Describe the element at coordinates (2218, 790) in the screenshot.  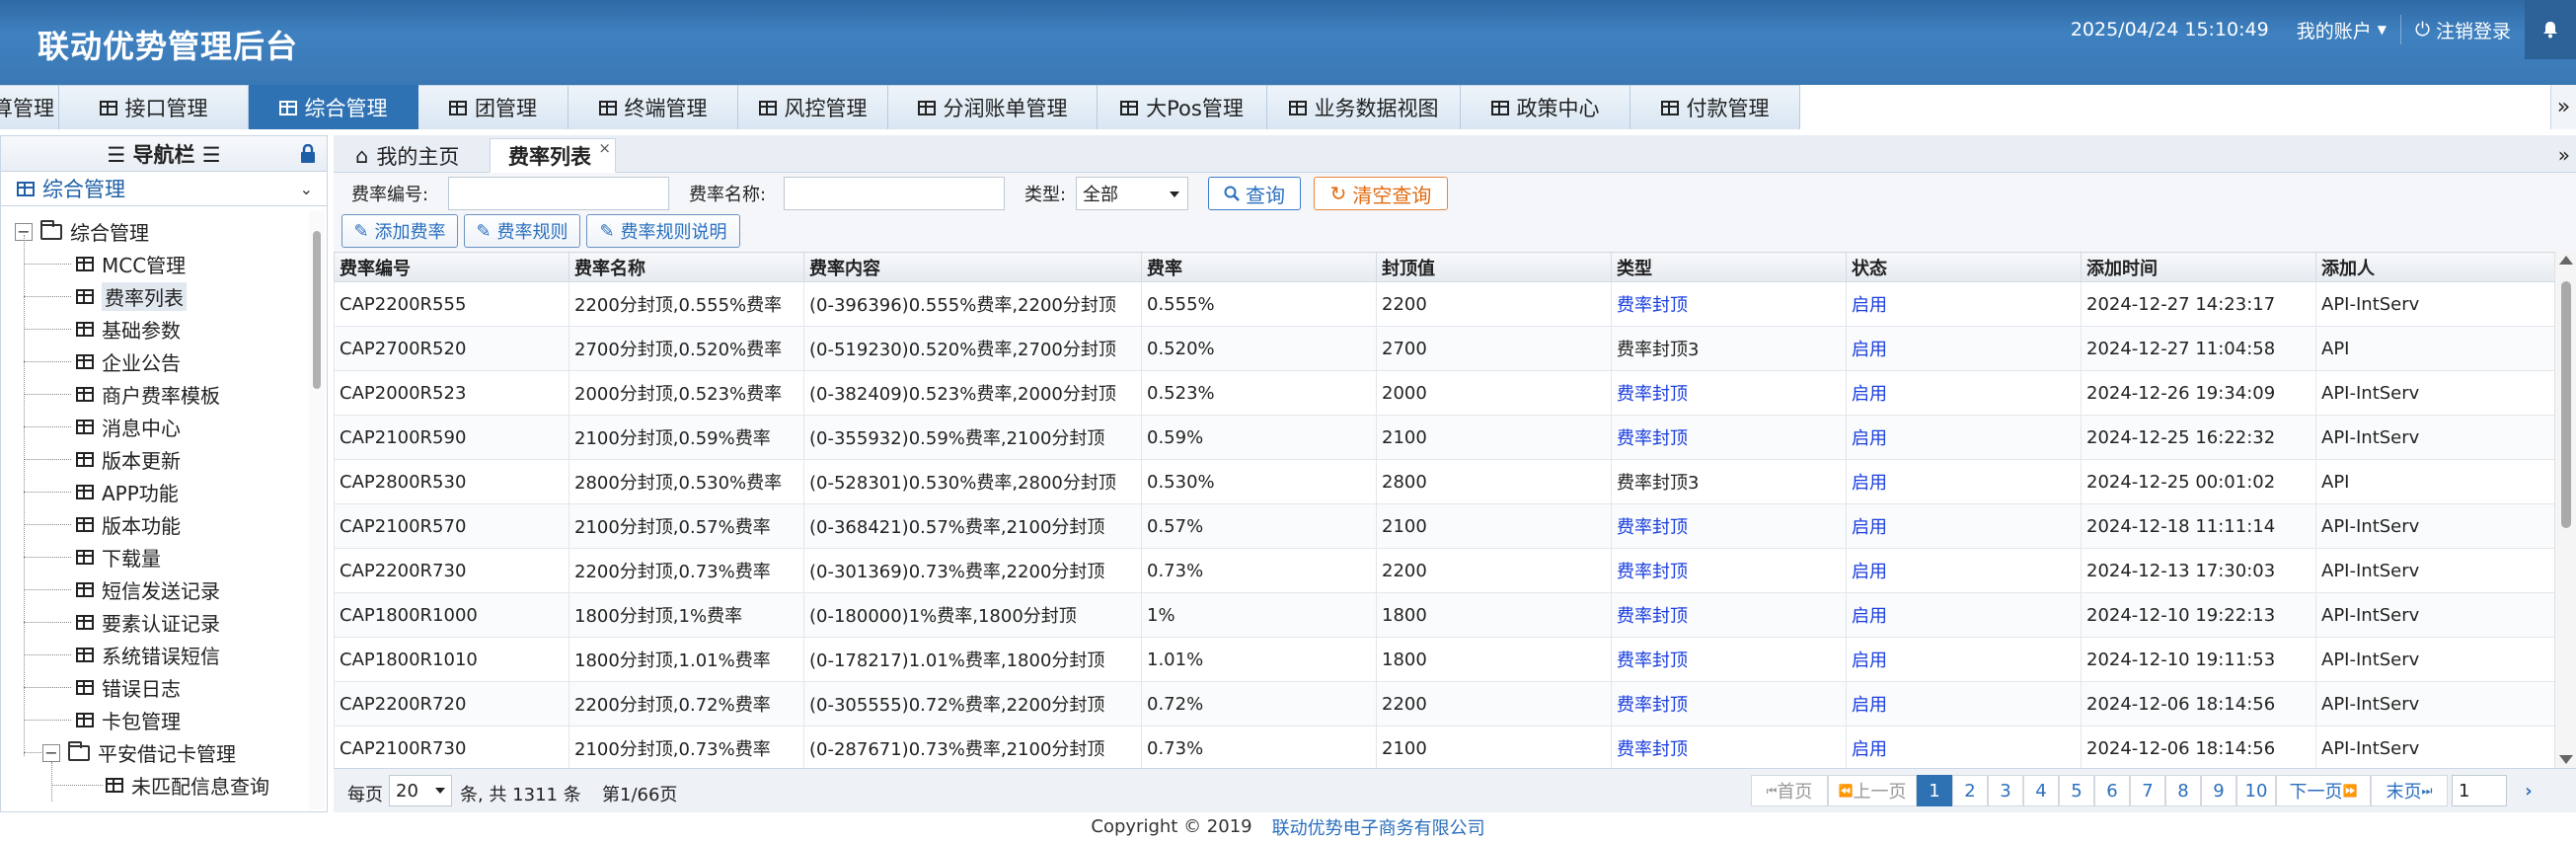
I see `page-button: 9` at that location.